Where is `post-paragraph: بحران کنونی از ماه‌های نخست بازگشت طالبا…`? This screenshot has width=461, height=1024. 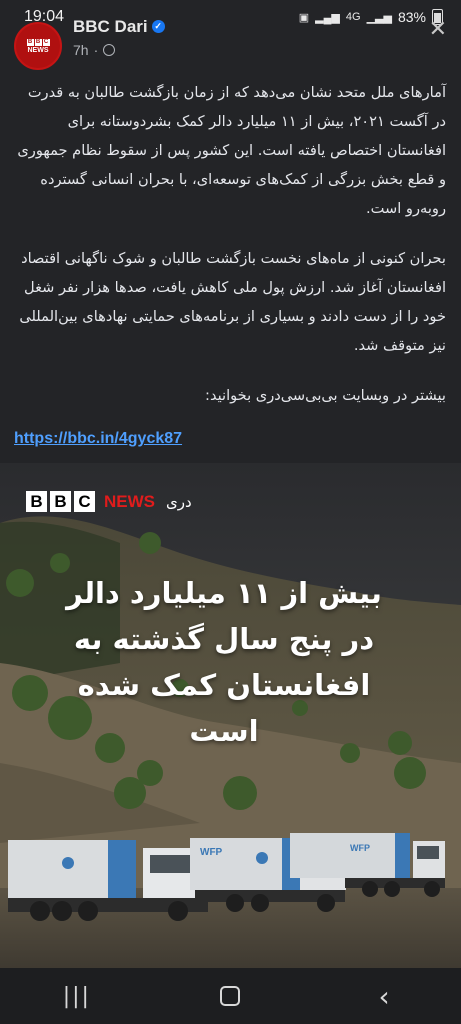
post-paragraph: بحران کنونی از ماه‌های نخست بازگشت طالبا… is located at coordinates (232, 302).